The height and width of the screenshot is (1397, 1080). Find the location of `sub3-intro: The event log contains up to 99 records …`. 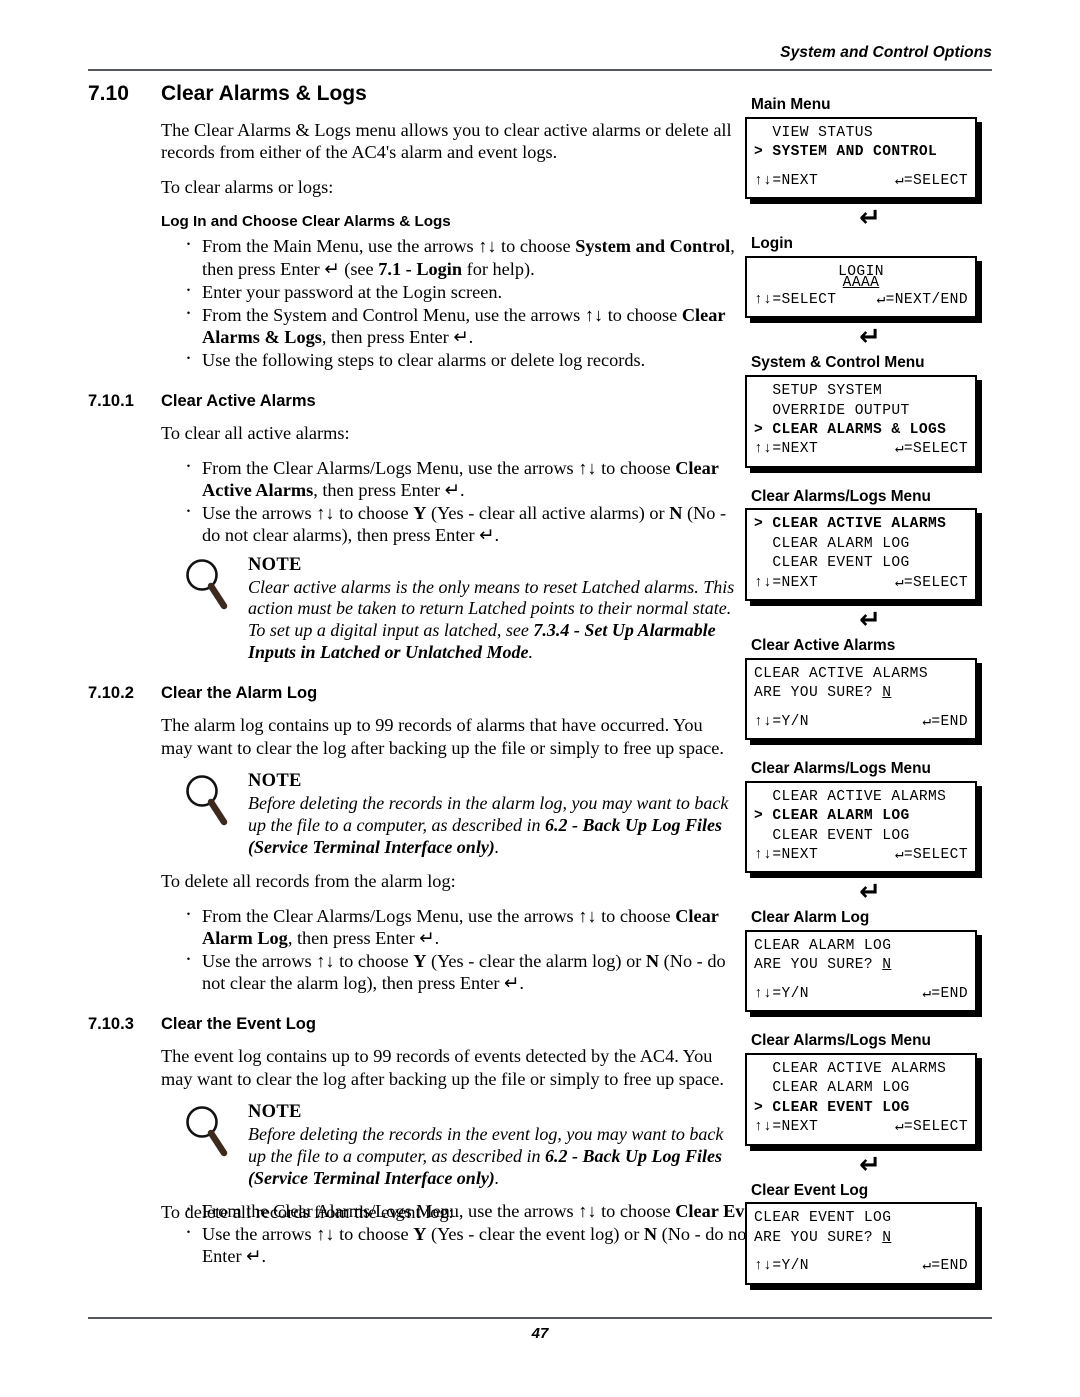

sub3-intro: The event log contains up to 99 records … is located at coordinates (442, 1067).